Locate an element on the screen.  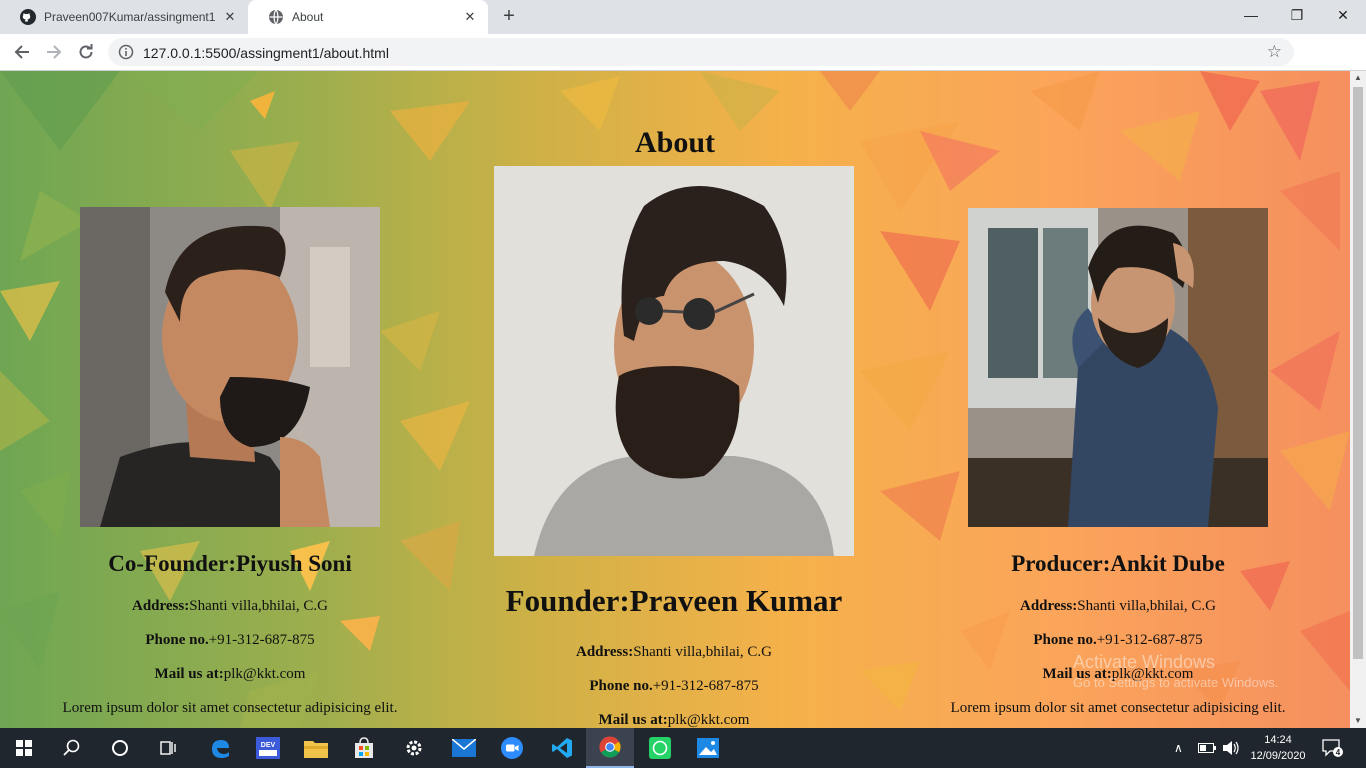
person-title: Co-Founder:Piyush Soni is located at coordinates (230, 563).